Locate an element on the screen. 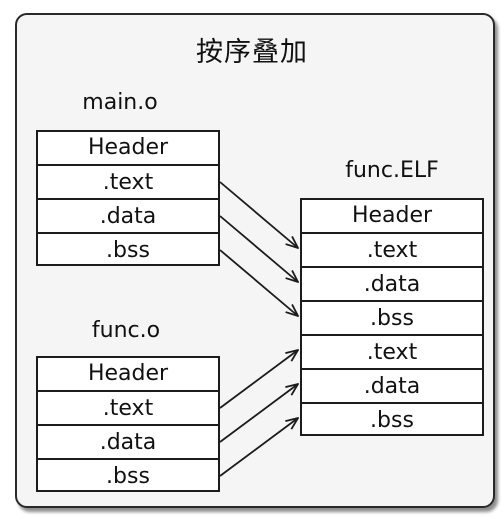  arrow-main-text is located at coordinates (258, 214).